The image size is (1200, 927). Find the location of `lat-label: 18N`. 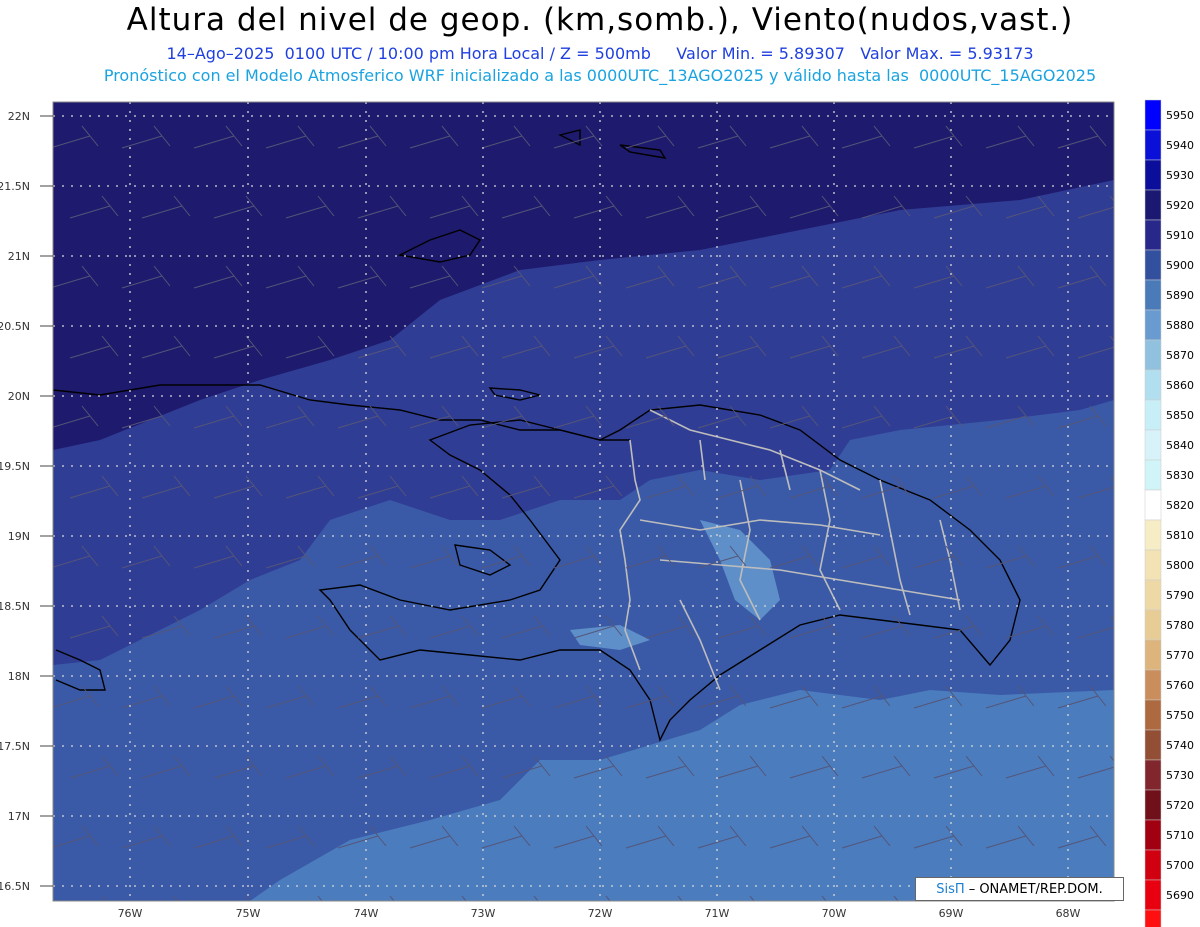

lat-label: 18N is located at coordinates (19, 676).